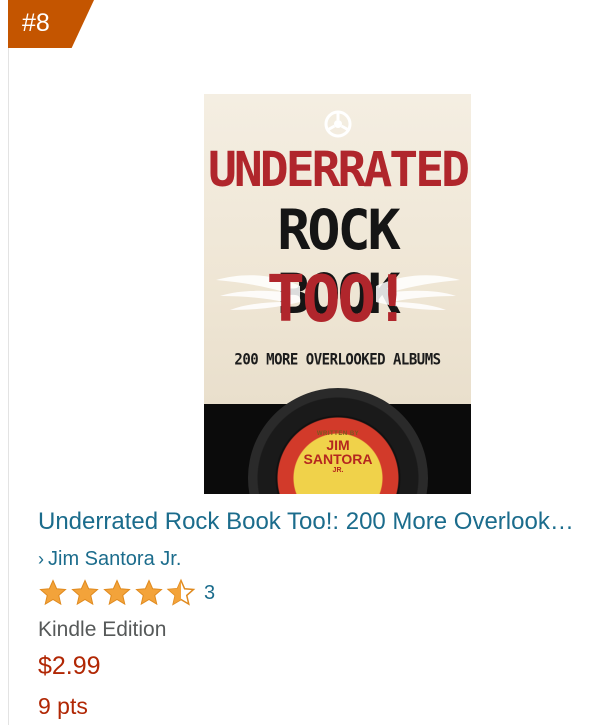  I want to click on star-rating: 3, so click(126, 593).